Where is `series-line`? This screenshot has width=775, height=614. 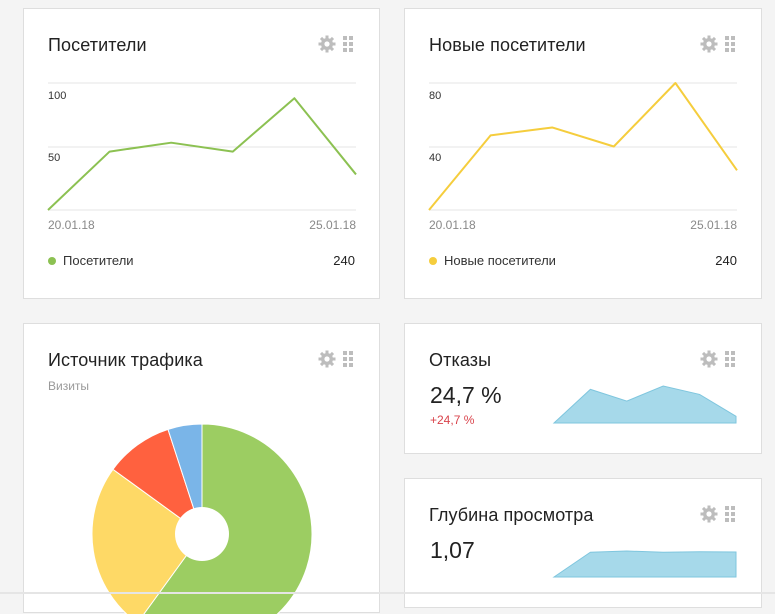 series-line is located at coordinates (202, 154).